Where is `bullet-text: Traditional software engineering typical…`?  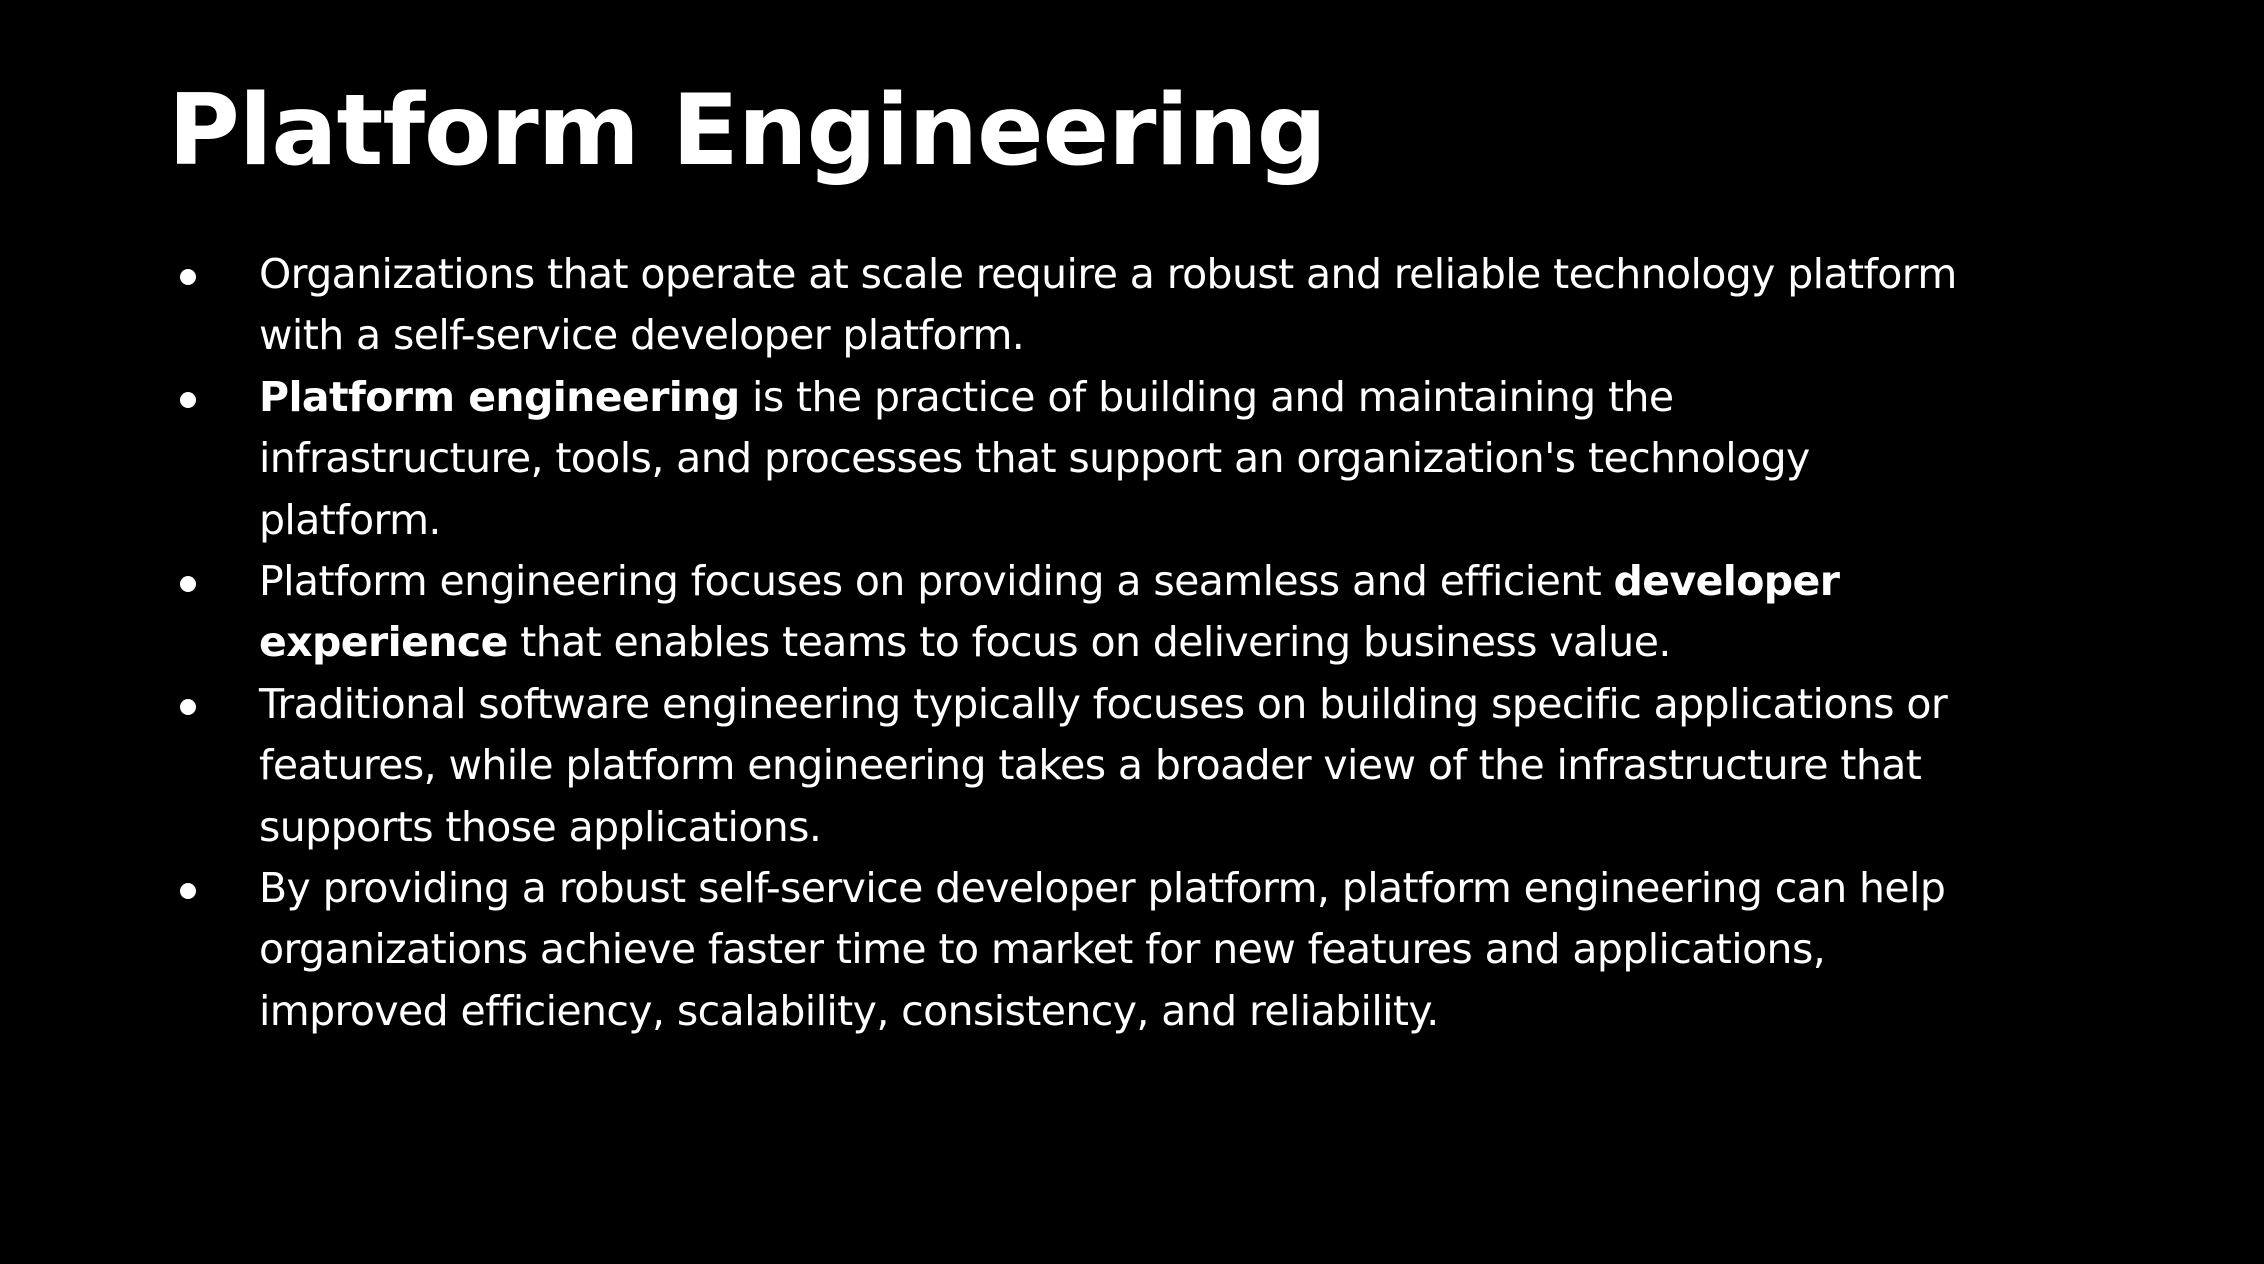
bullet-text: Traditional software engineering typical… is located at coordinates (1103, 765).